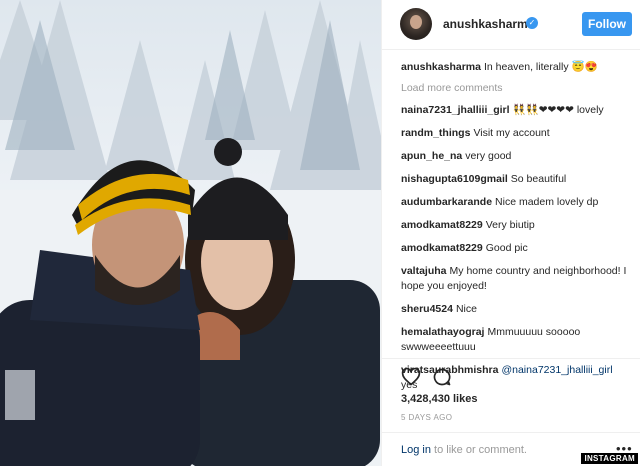  Describe the element at coordinates (511, 390) in the screenshot. I see `post-actions: 3,428,430 likes 5 DAYS AGO` at that location.